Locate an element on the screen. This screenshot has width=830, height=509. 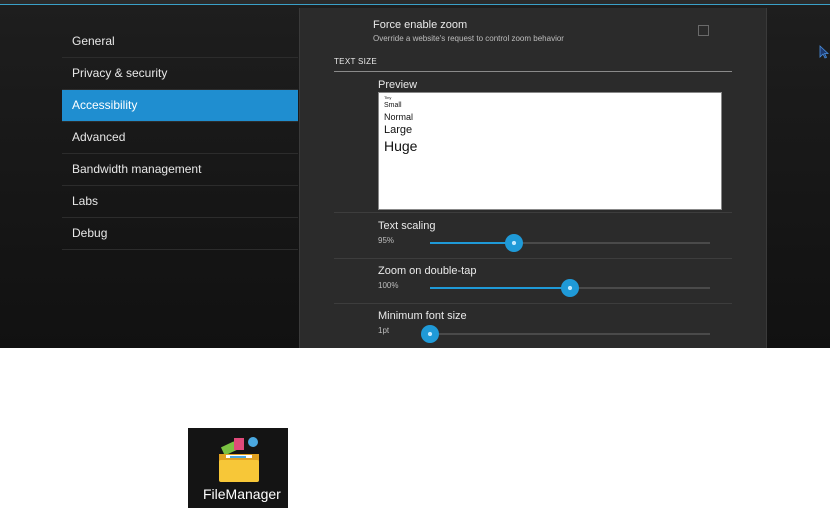
preview-huge-text: Huge is located at coordinates (401, 146).